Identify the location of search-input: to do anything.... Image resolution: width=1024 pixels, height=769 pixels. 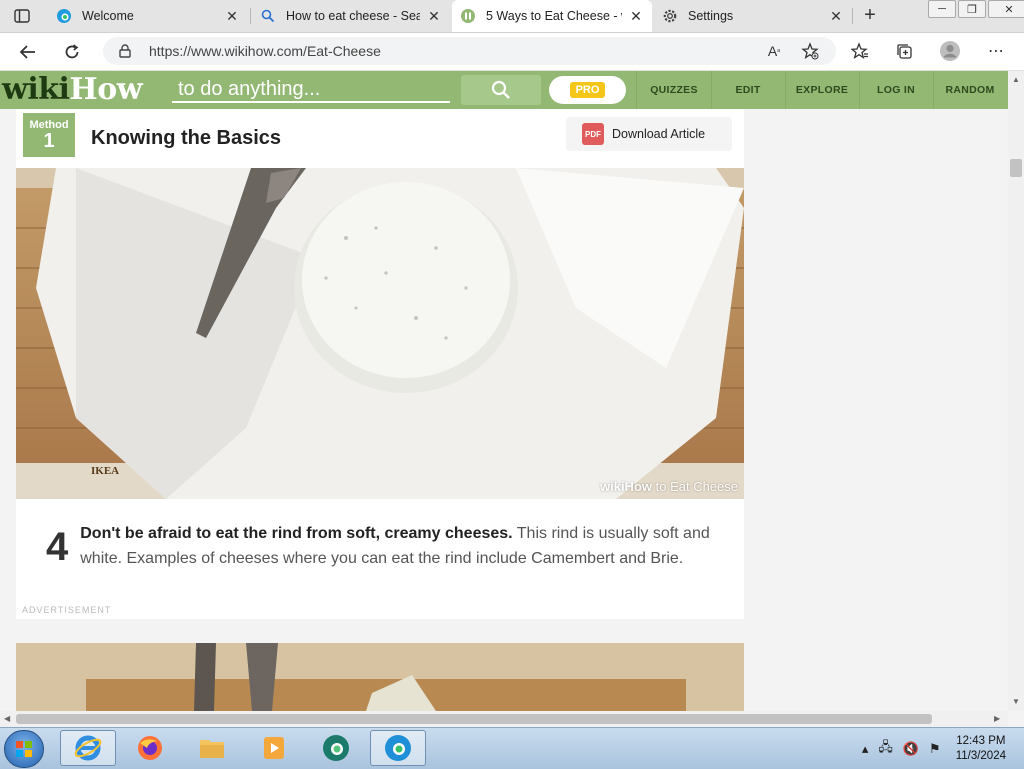
(311, 89).